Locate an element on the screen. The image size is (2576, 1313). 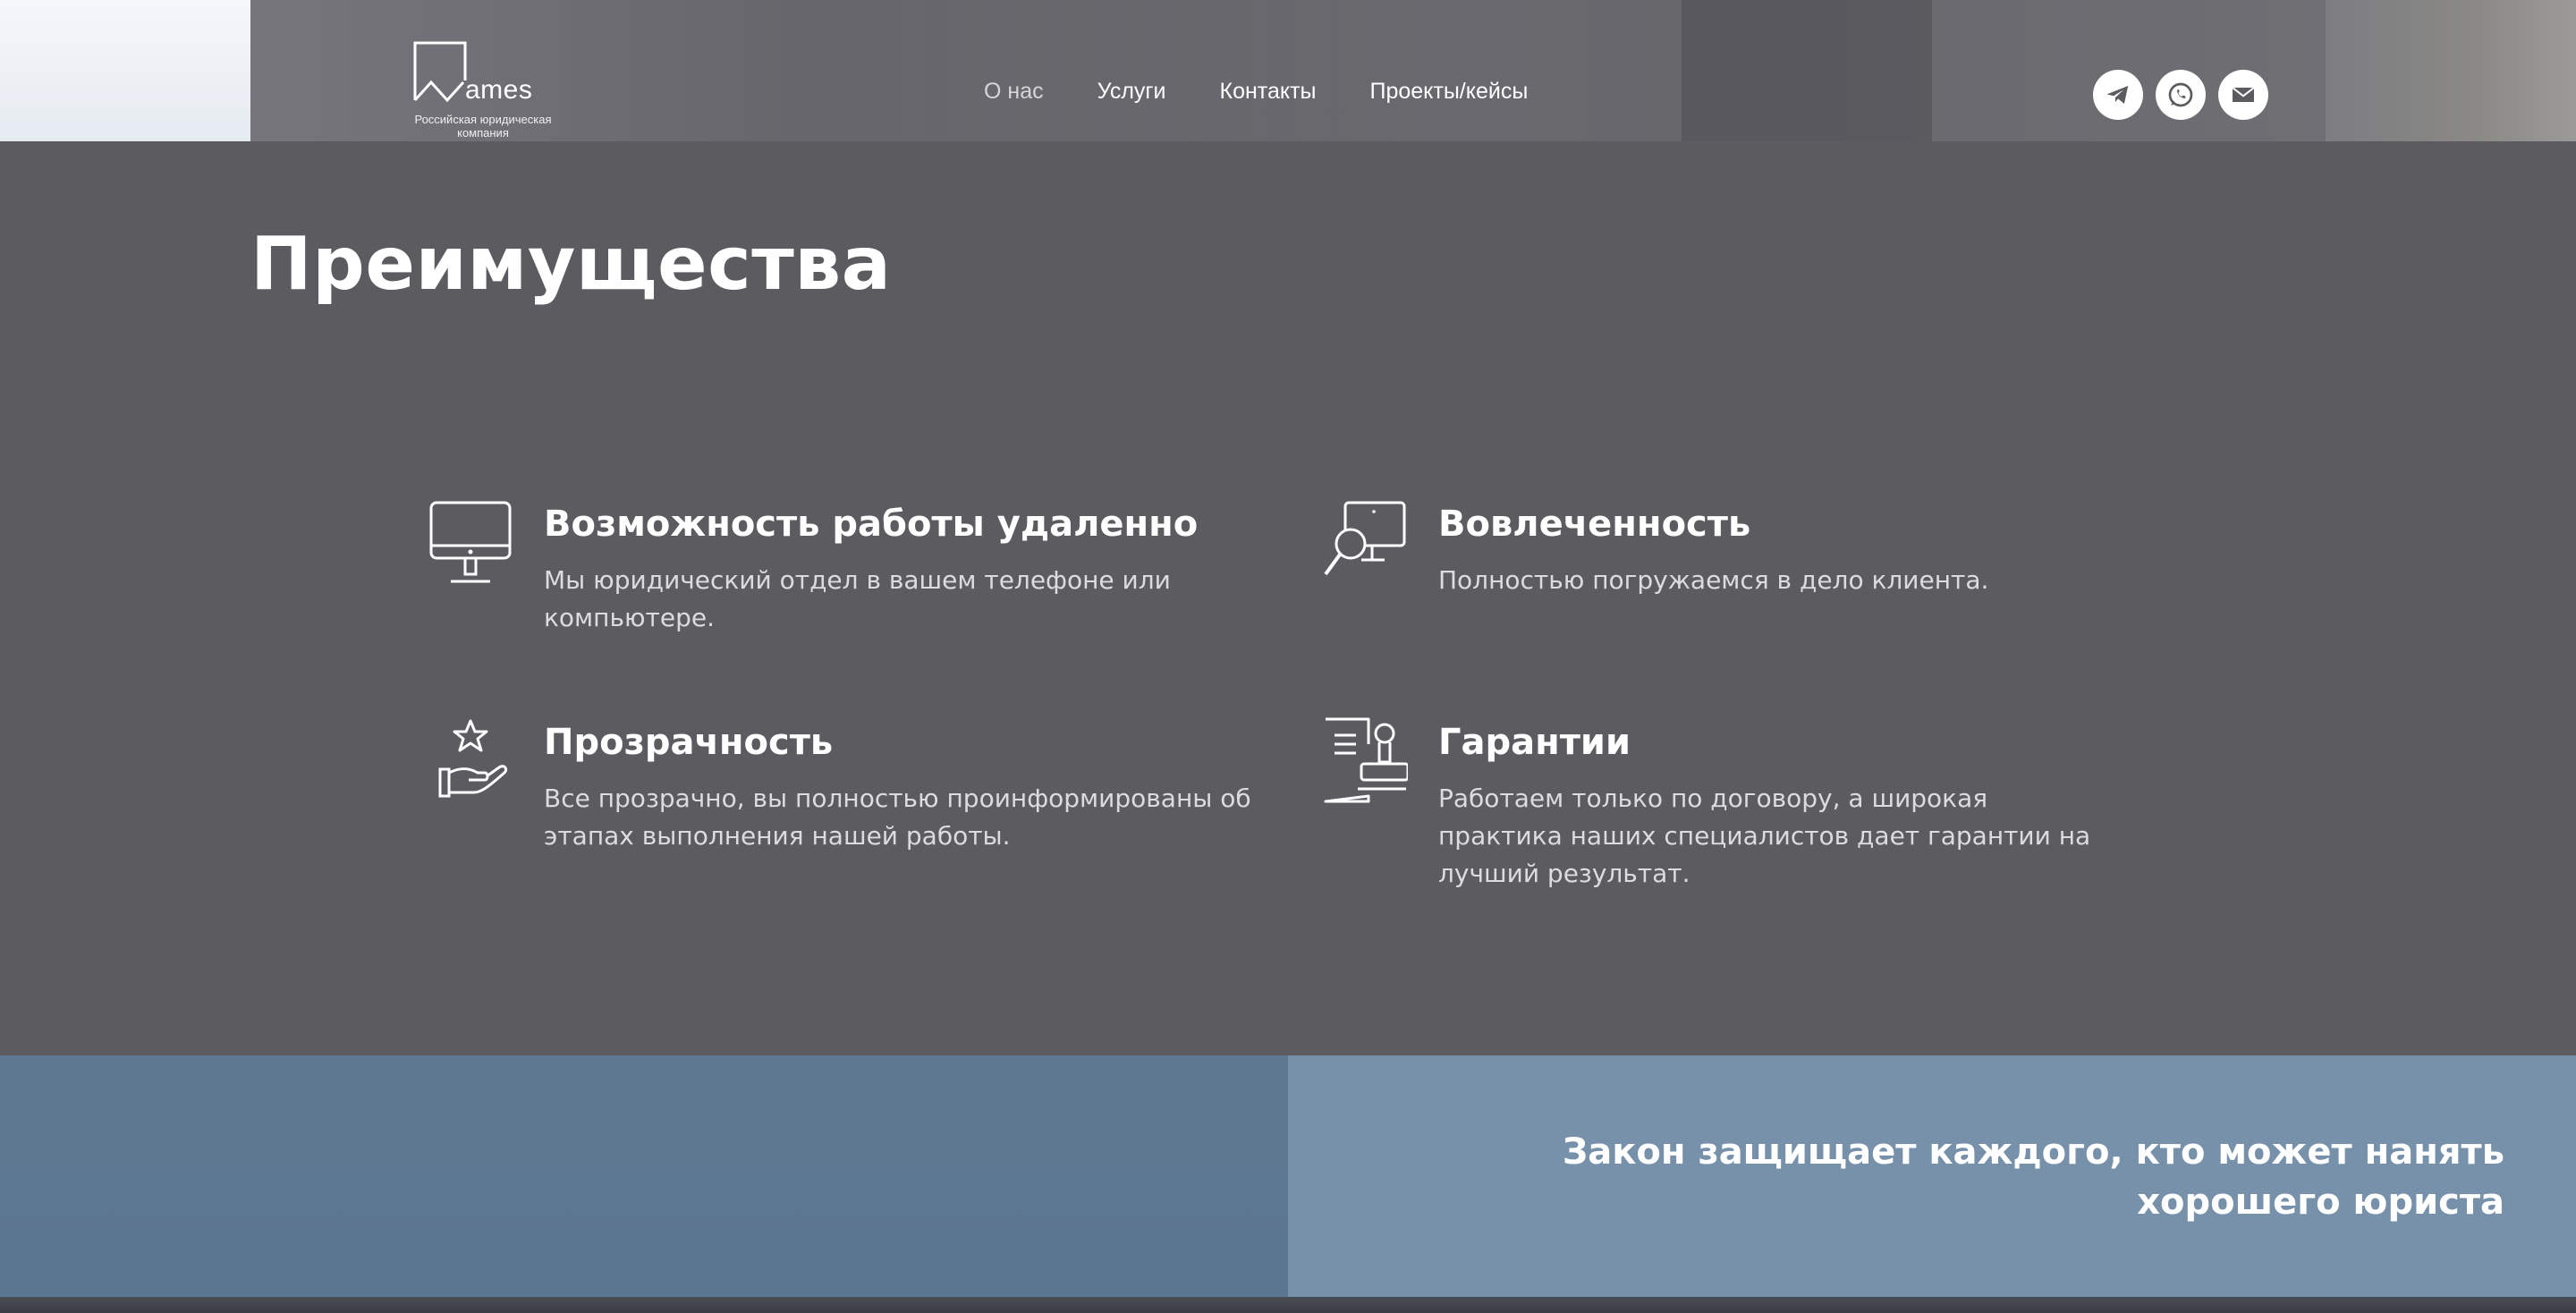
nav-item-services: Услуги is located at coordinates (1131, 96).